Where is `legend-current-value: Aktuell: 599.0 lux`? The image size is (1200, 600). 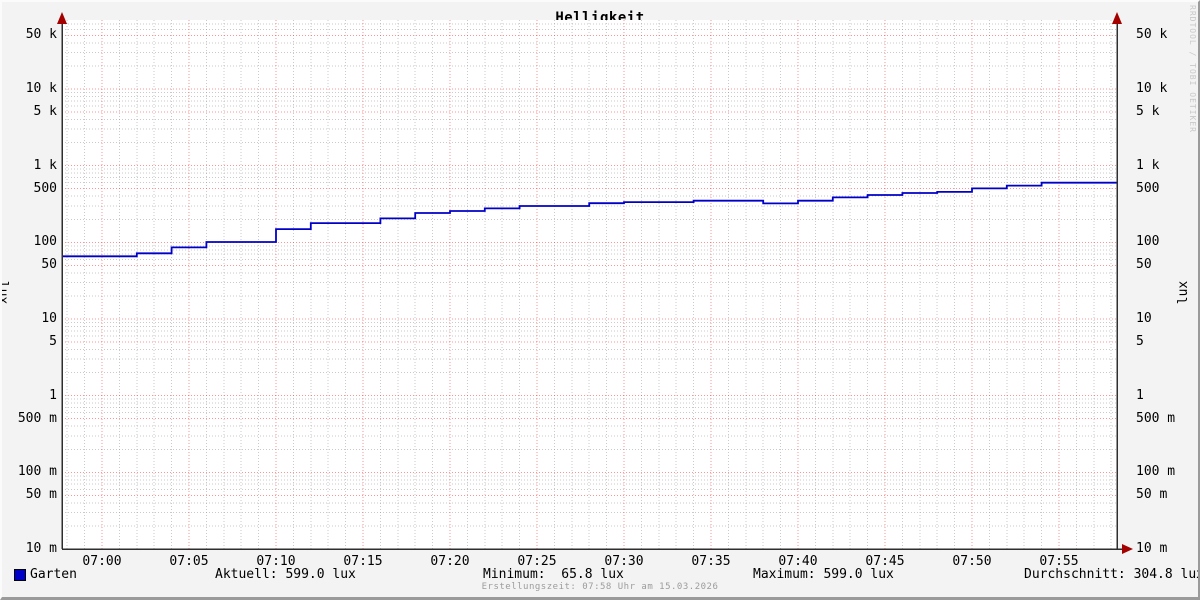
legend-current-value: Aktuell: 599.0 lux is located at coordinates (285, 574).